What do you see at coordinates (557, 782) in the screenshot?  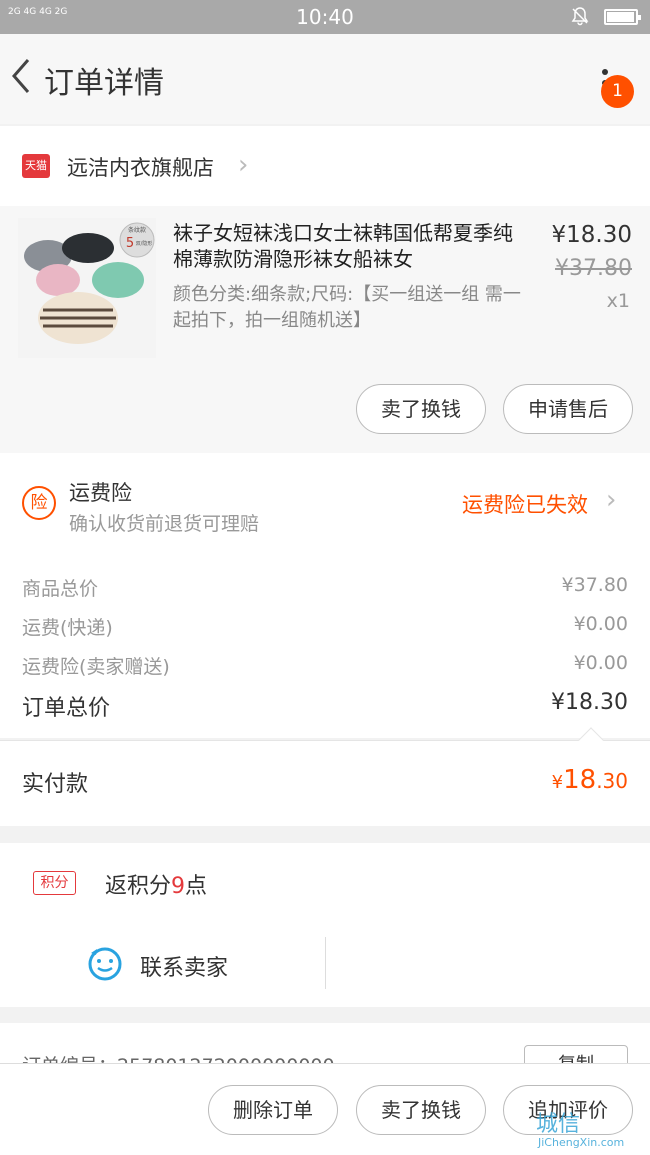 I see `payment-currency: ¥` at bounding box center [557, 782].